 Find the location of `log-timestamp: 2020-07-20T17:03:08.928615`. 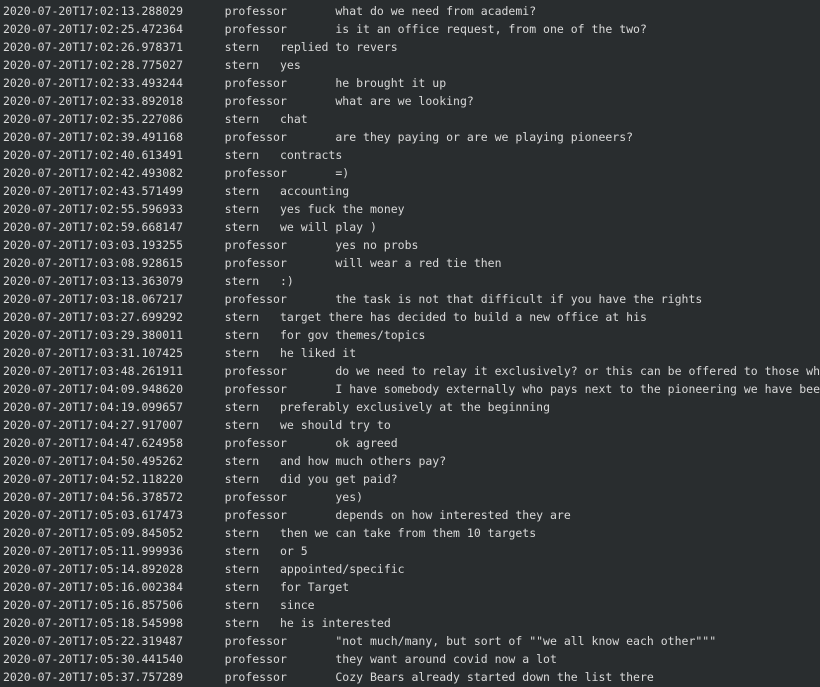

log-timestamp: 2020-07-20T17:03:08.928615 is located at coordinates (93, 263).